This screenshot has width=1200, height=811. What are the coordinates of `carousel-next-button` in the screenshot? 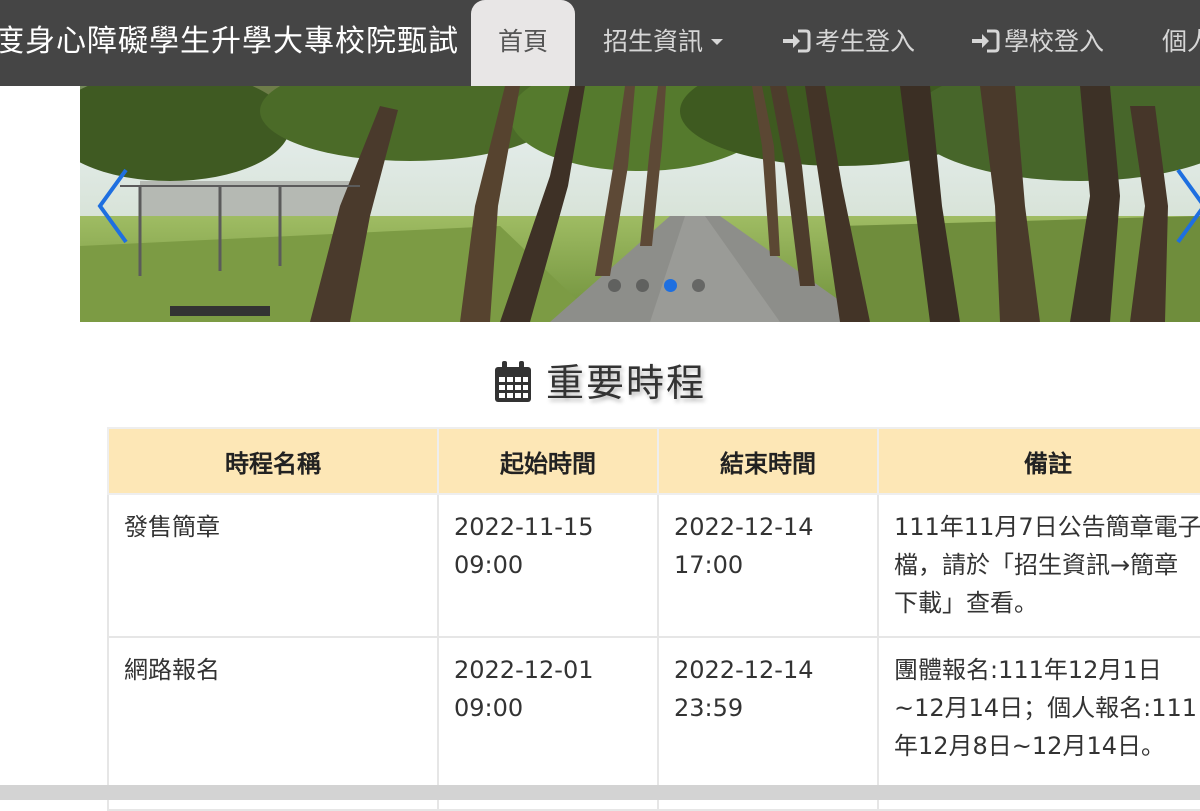 It's located at (1185, 206).